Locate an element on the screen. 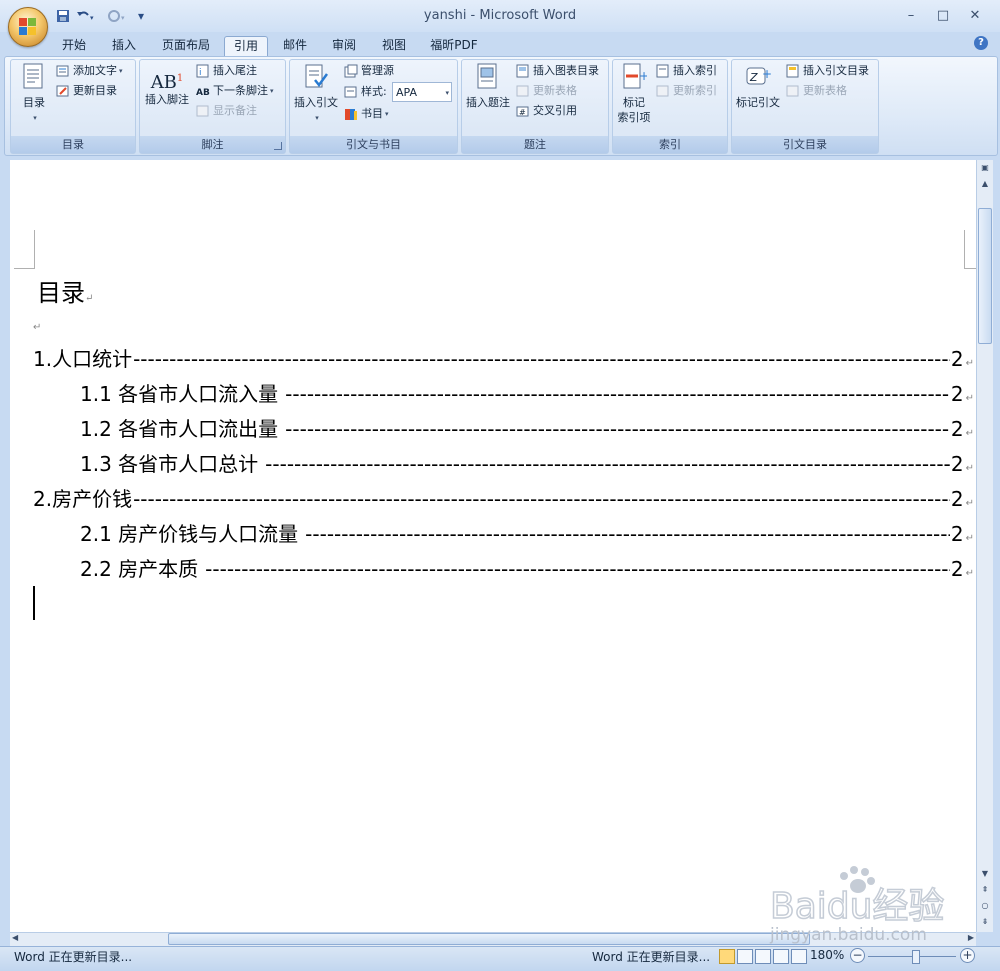 Image resolution: width=1000 pixels, height=971 pixels. zoom-slider-knob is located at coordinates (916, 957).